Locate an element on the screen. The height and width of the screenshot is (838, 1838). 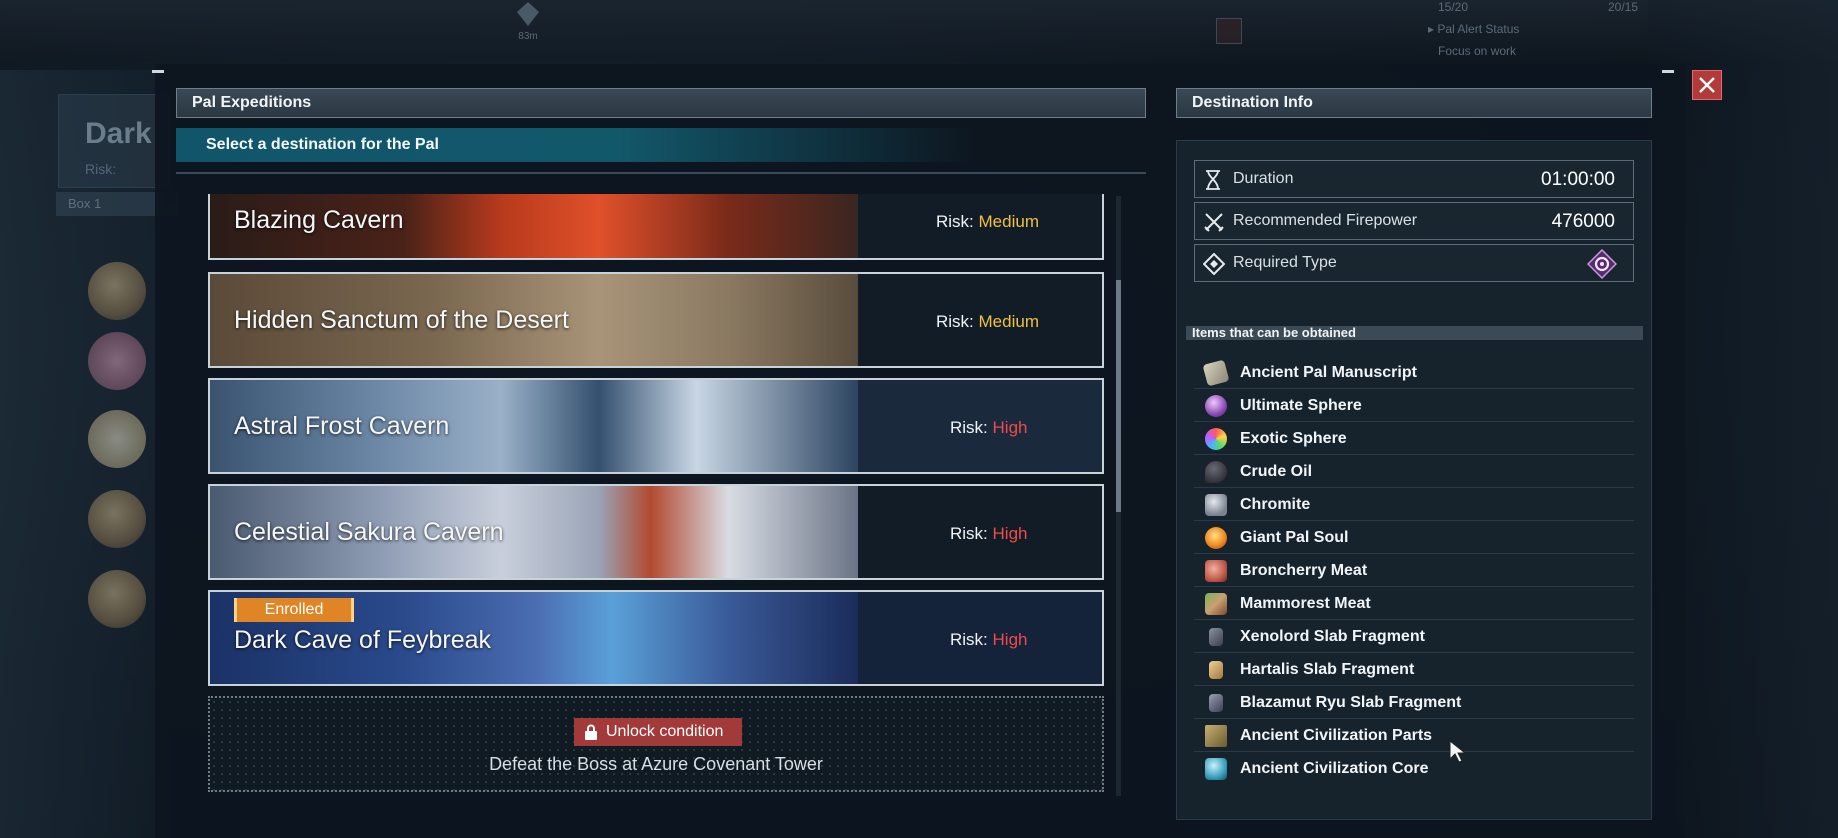
status-count-b: 20/15 is located at coordinates (1623, 7).